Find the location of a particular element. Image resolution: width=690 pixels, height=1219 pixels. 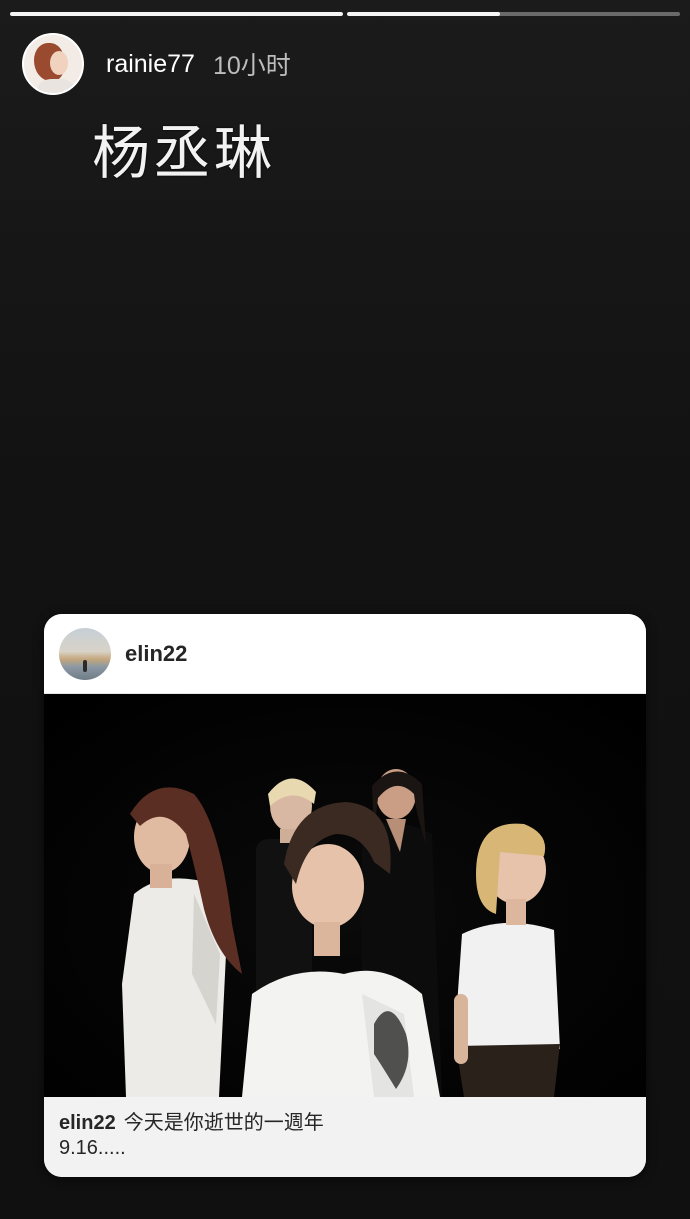

shared-post-username: elin22 is located at coordinates (156, 653).